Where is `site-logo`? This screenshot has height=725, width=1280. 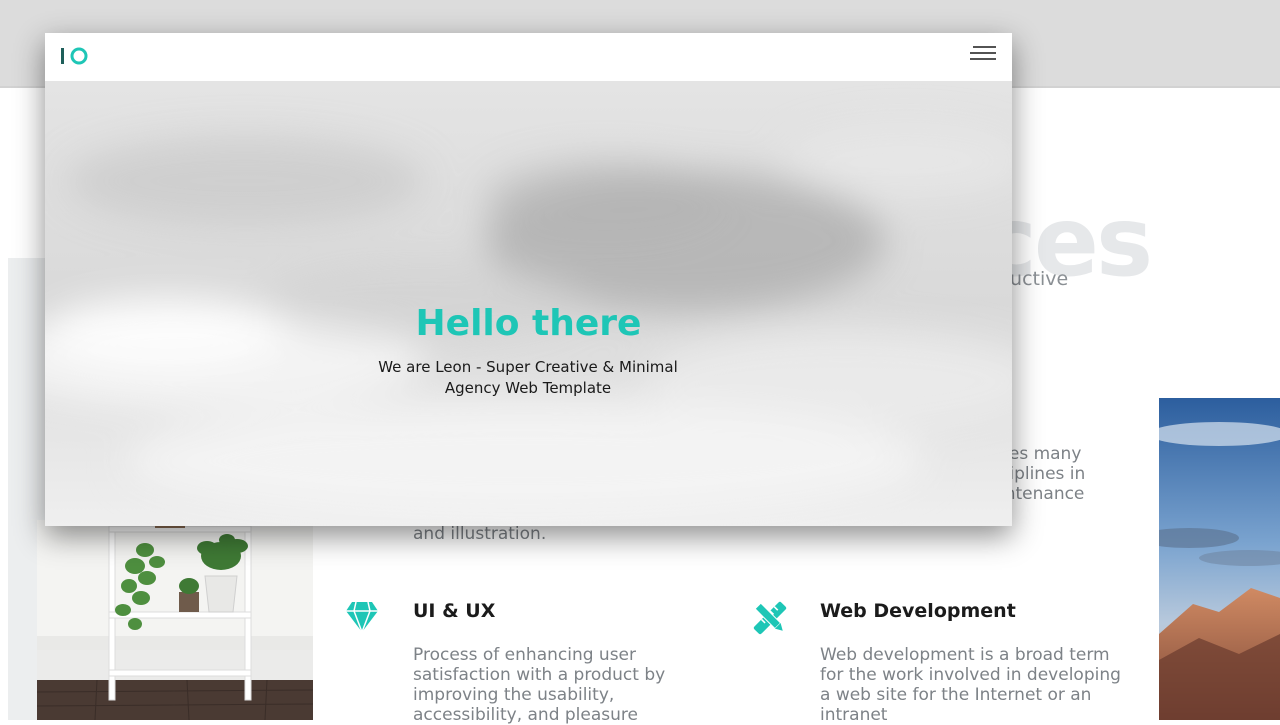
site-logo is located at coordinates (75, 56).